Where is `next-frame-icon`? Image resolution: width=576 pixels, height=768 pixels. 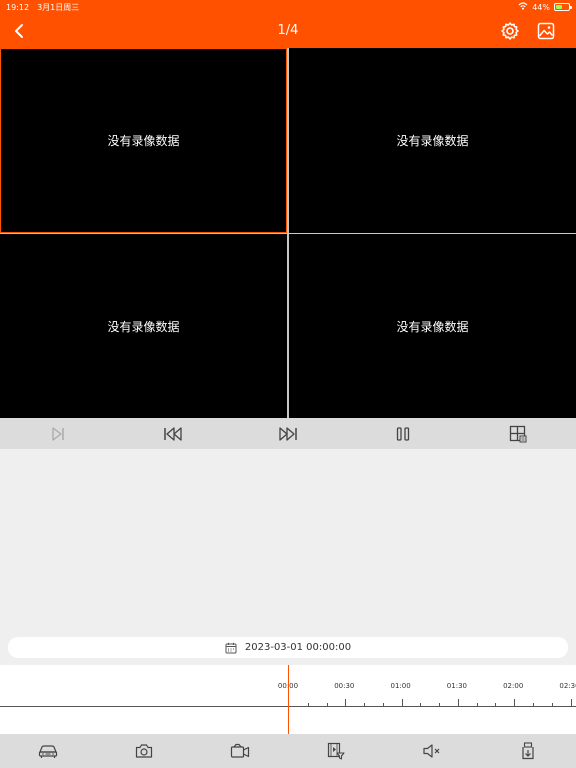 next-frame-icon is located at coordinates (58, 434).